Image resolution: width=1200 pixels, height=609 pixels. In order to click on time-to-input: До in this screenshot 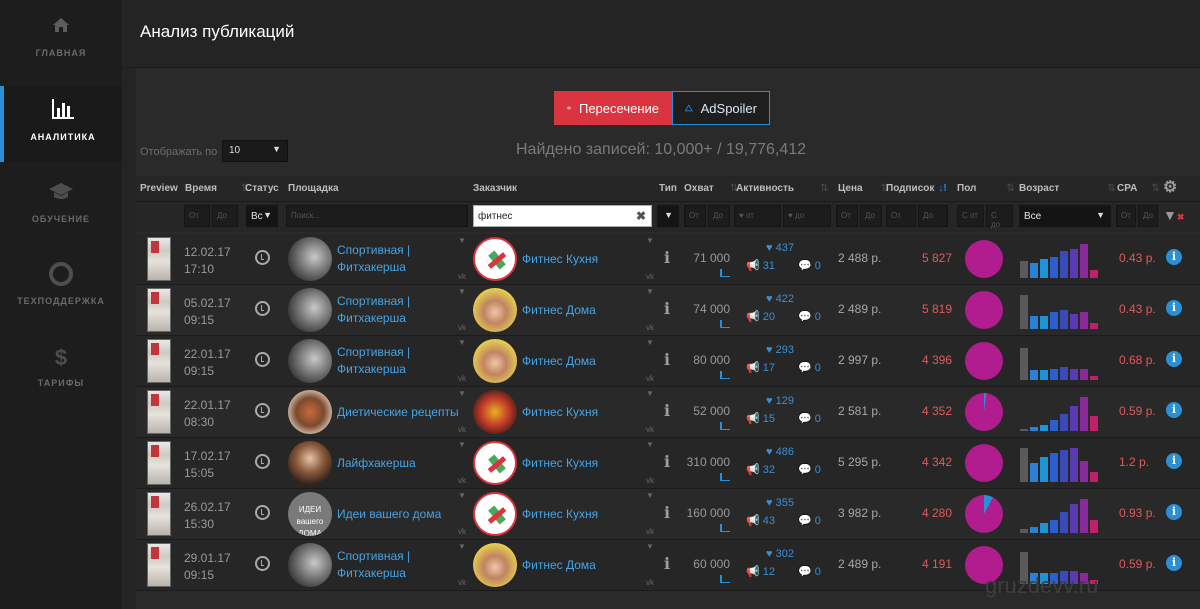, I will do `click(225, 216)`.